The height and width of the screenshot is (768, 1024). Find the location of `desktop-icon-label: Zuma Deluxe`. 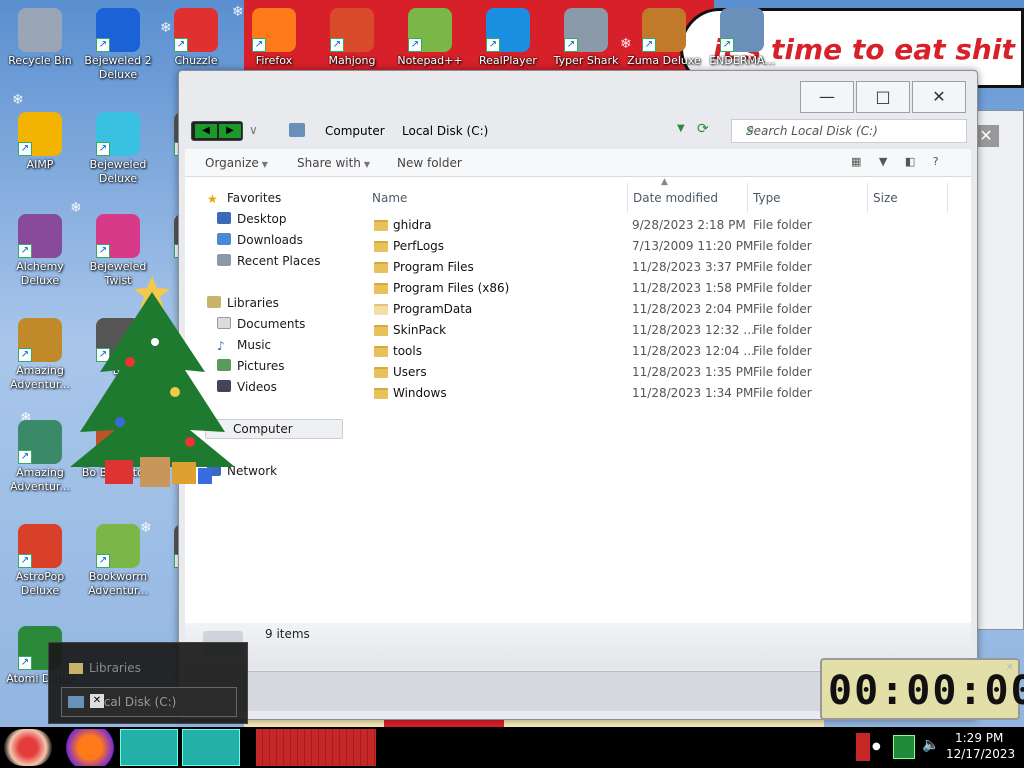

desktop-icon-label: Zuma Deluxe is located at coordinates (664, 60).